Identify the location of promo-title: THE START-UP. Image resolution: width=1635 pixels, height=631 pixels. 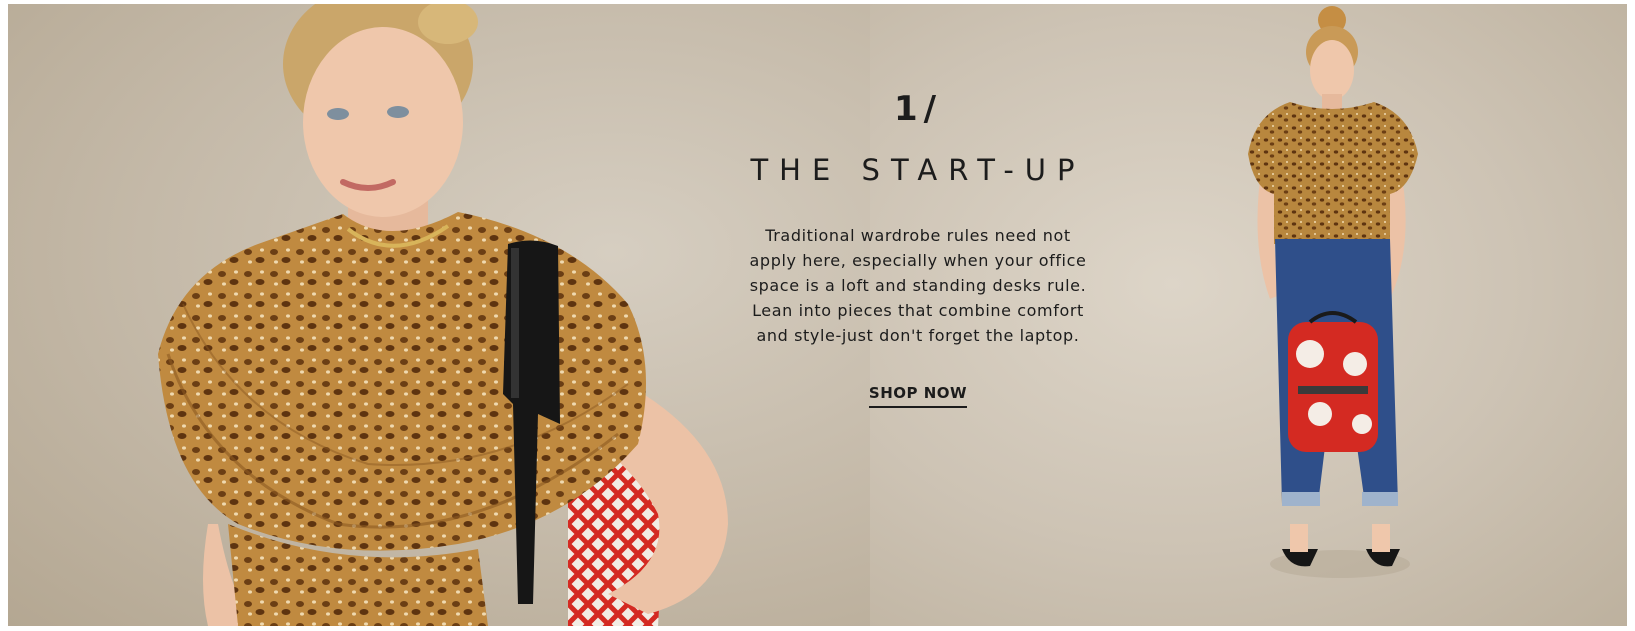
(918, 170).